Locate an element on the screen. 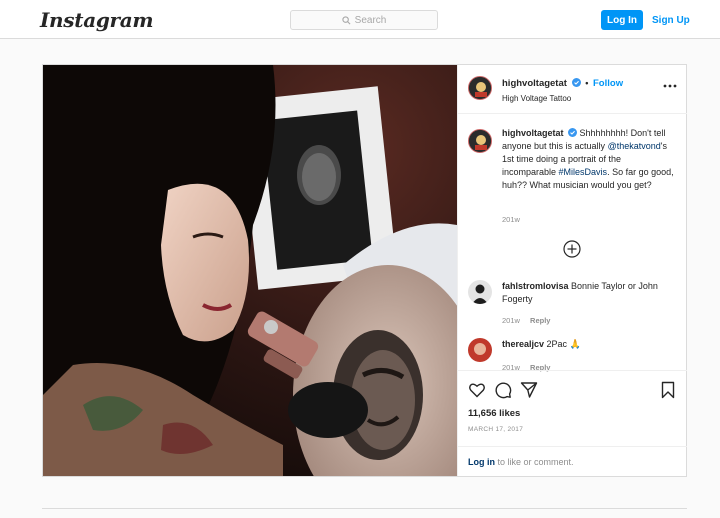 The height and width of the screenshot is (518, 720). author-avatar is located at coordinates (480, 88).